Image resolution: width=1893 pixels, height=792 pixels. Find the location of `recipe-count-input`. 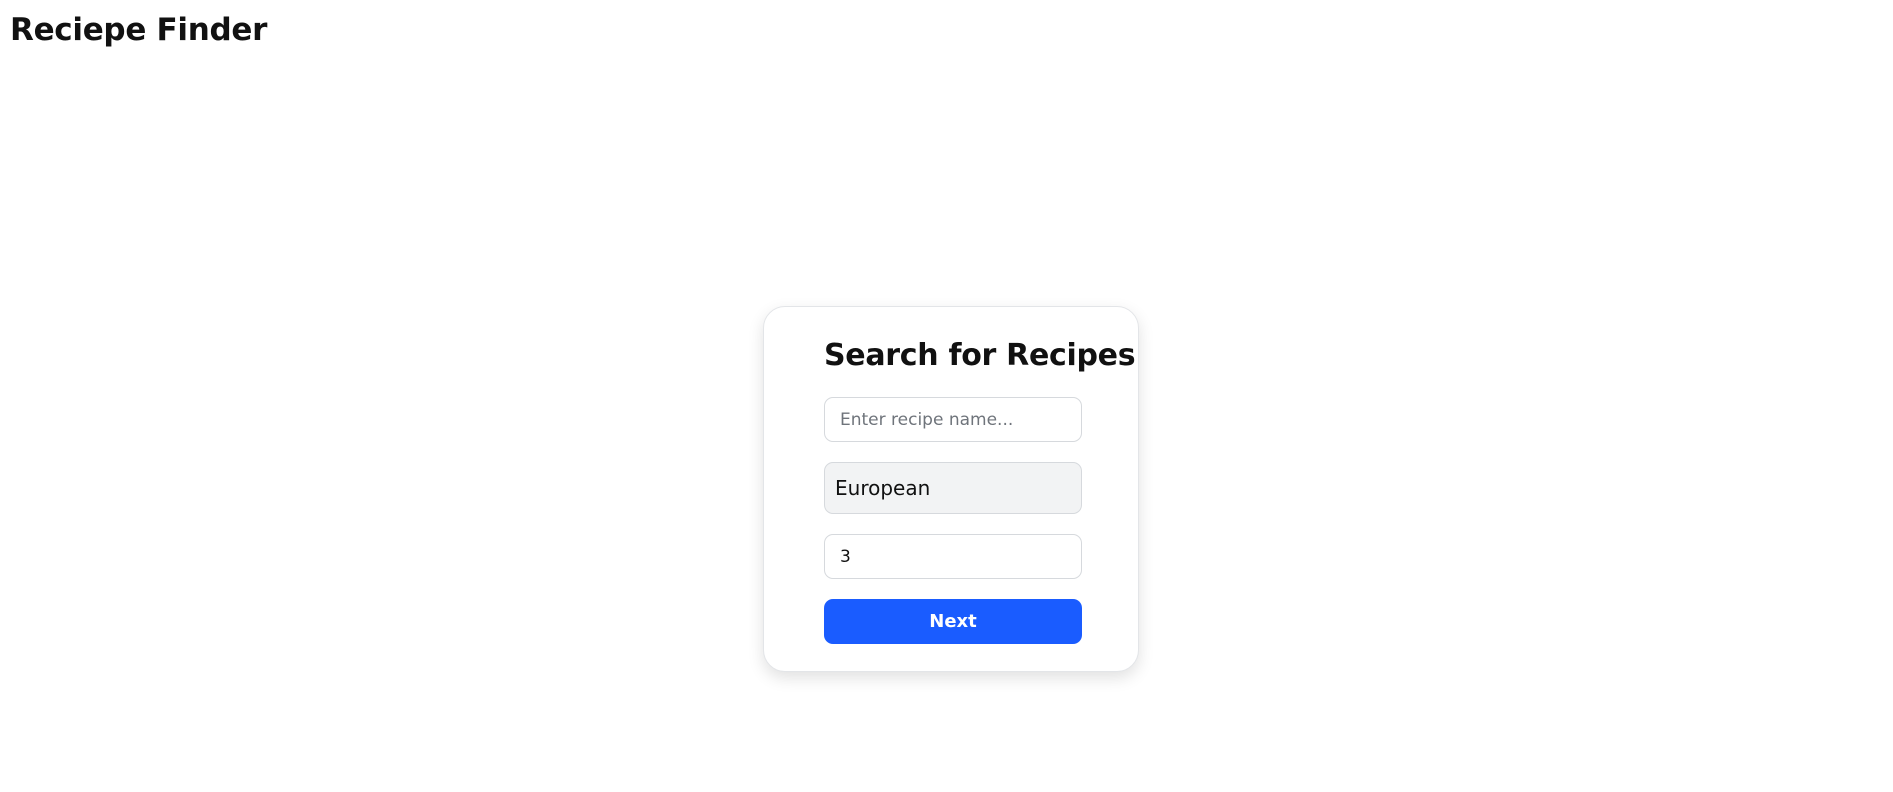

recipe-count-input is located at coordinates (953, 556).